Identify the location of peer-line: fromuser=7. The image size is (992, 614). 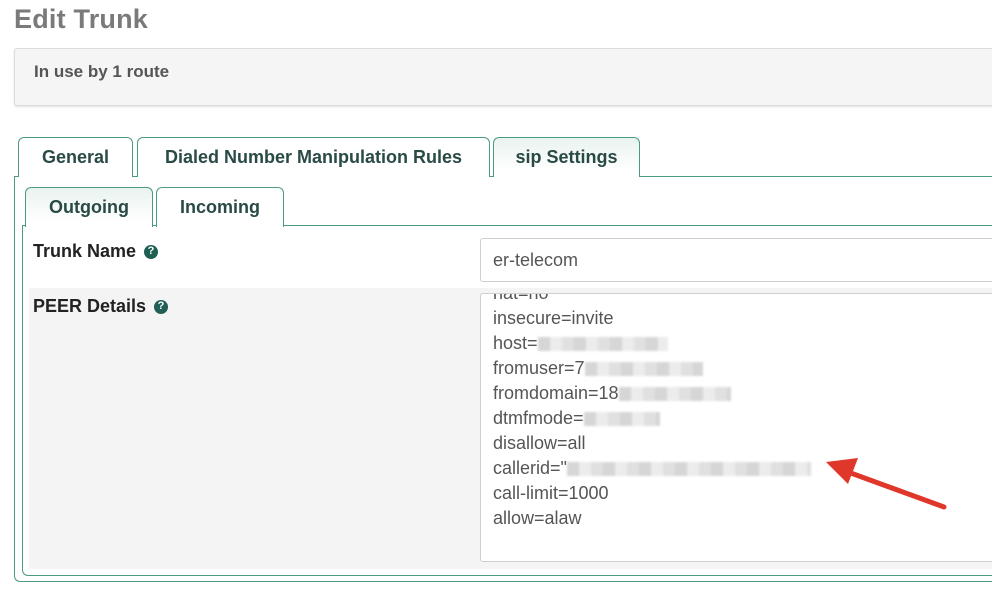
(652, 368).